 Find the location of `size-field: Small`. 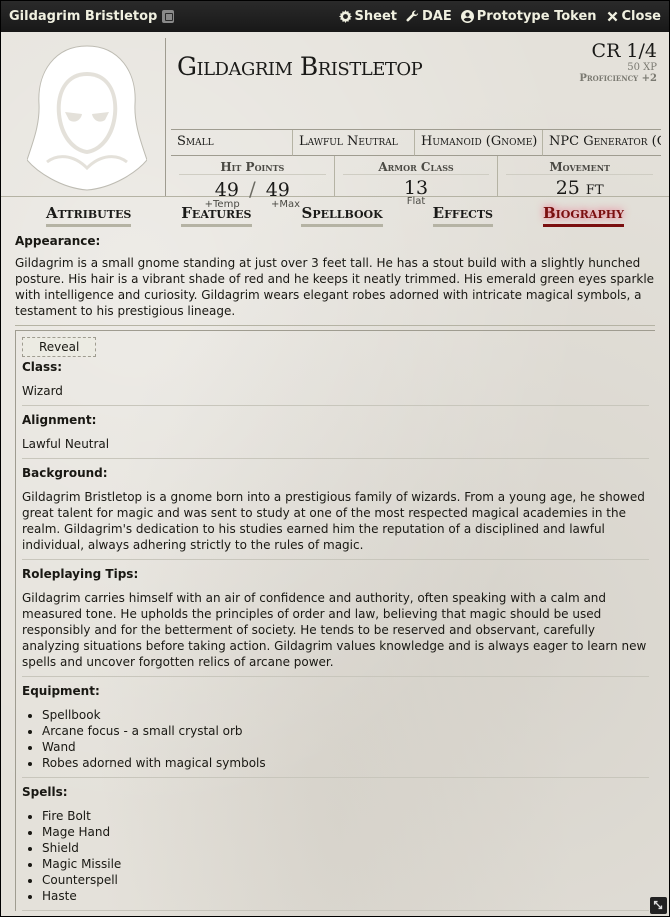

size-field: Small is located at coordinates (232, 143).